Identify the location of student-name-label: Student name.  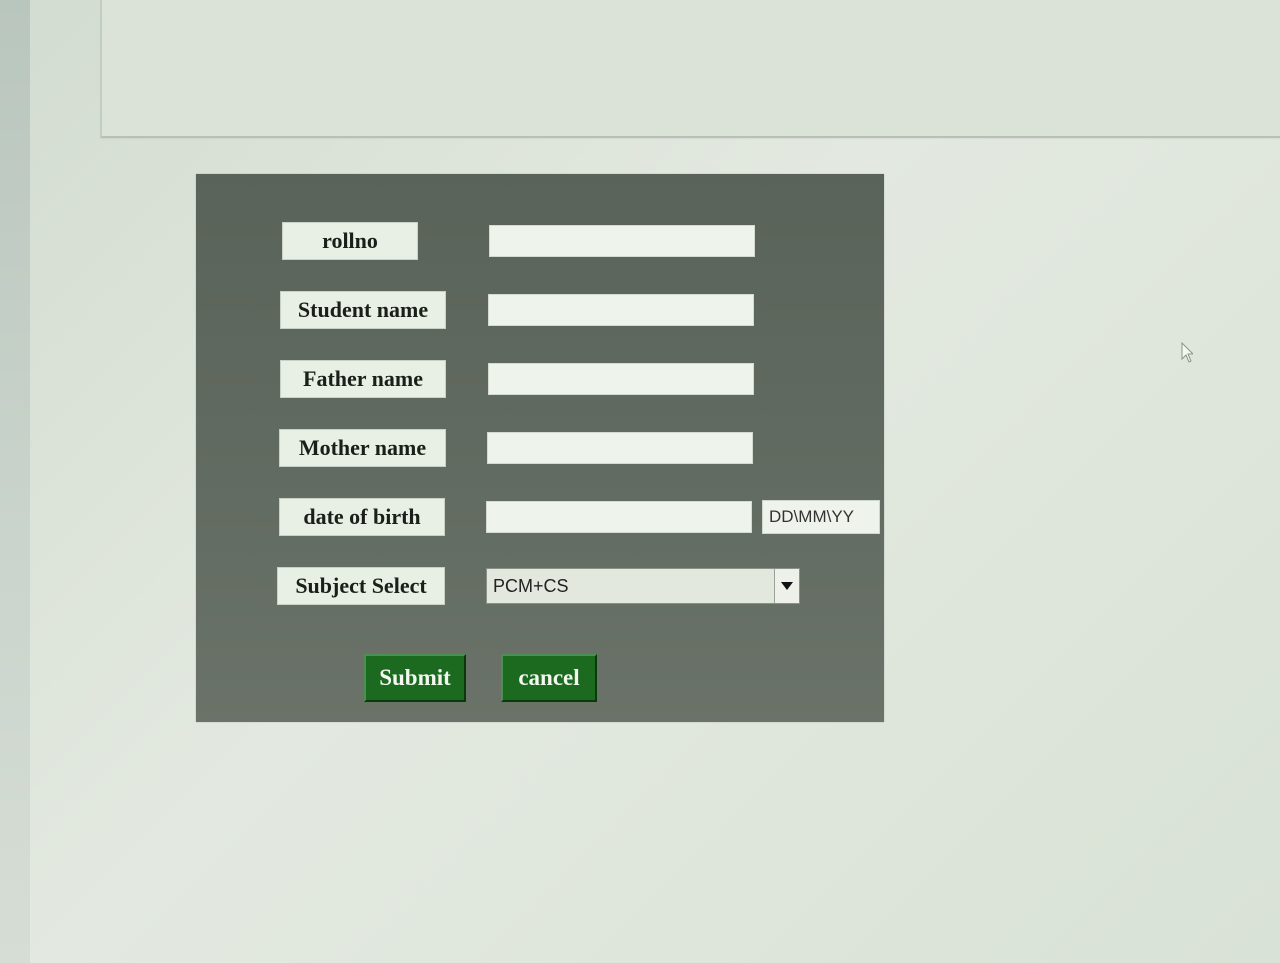
(363, 310).